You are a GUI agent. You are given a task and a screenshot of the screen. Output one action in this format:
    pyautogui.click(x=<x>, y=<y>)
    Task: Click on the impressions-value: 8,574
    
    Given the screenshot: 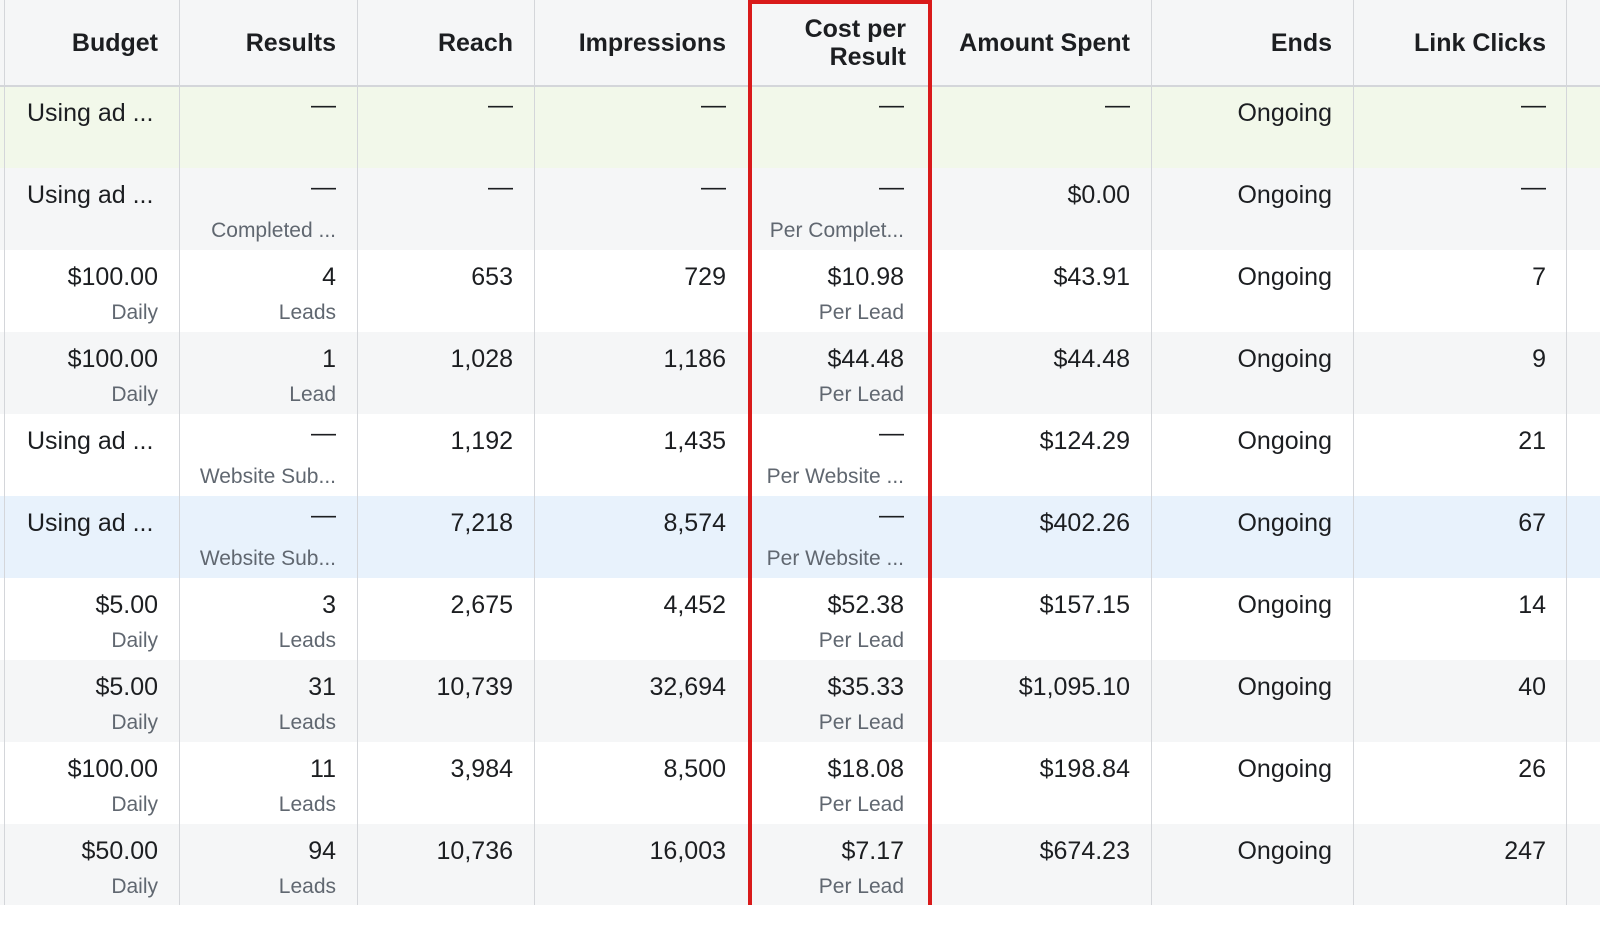 What is the action you would take?
    pyautogui.click(x=694, y=523)
    